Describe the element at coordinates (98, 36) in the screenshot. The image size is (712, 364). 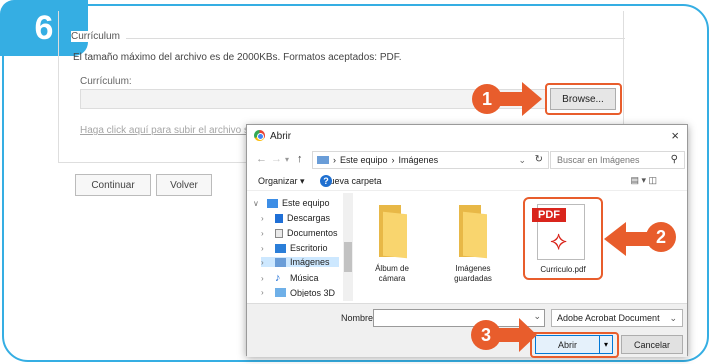
I see `fieldset-legend: Currículum` at that location.